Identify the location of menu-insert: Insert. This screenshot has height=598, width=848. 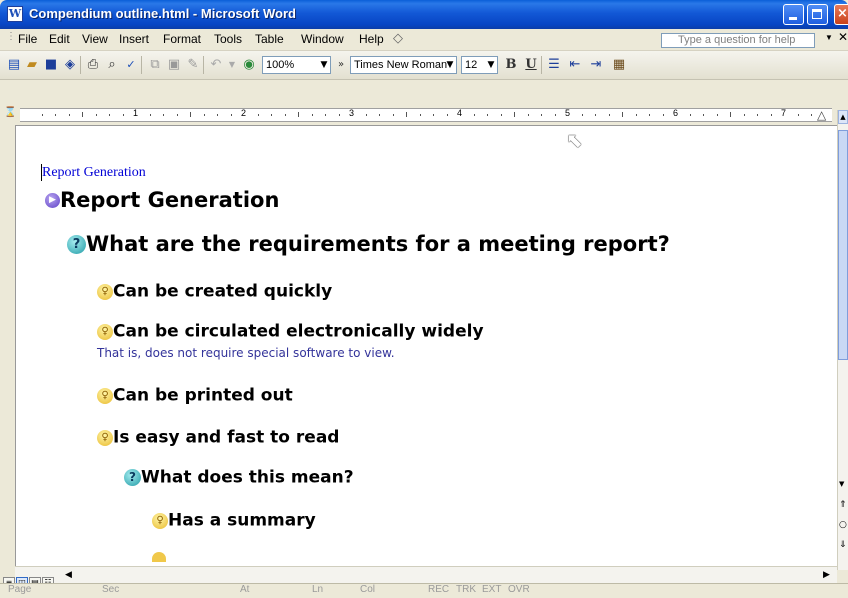
(134, 39).